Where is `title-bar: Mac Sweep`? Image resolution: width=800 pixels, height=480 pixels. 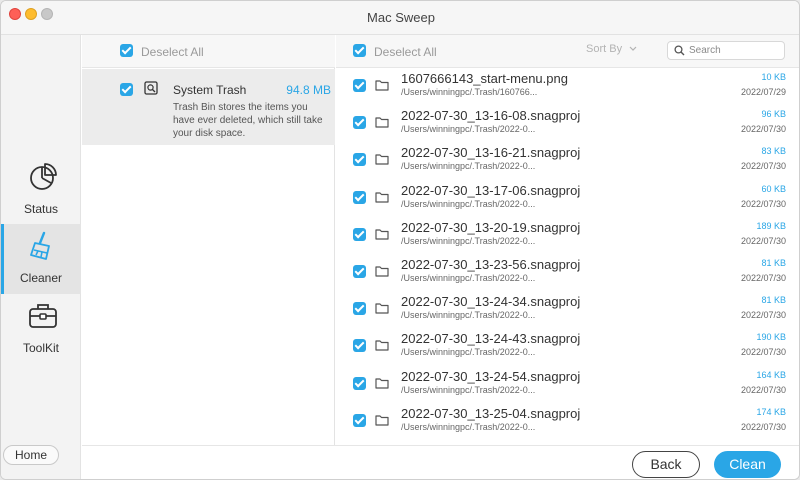 title-bar: Mac Sweep is located at coordinates (400, 18).